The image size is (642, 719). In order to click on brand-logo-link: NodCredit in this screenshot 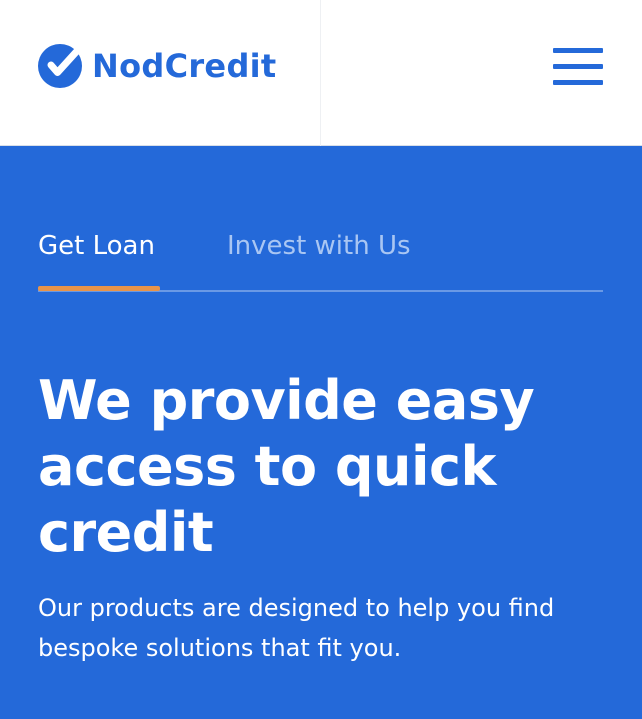, I will do `click(157, 66)`.